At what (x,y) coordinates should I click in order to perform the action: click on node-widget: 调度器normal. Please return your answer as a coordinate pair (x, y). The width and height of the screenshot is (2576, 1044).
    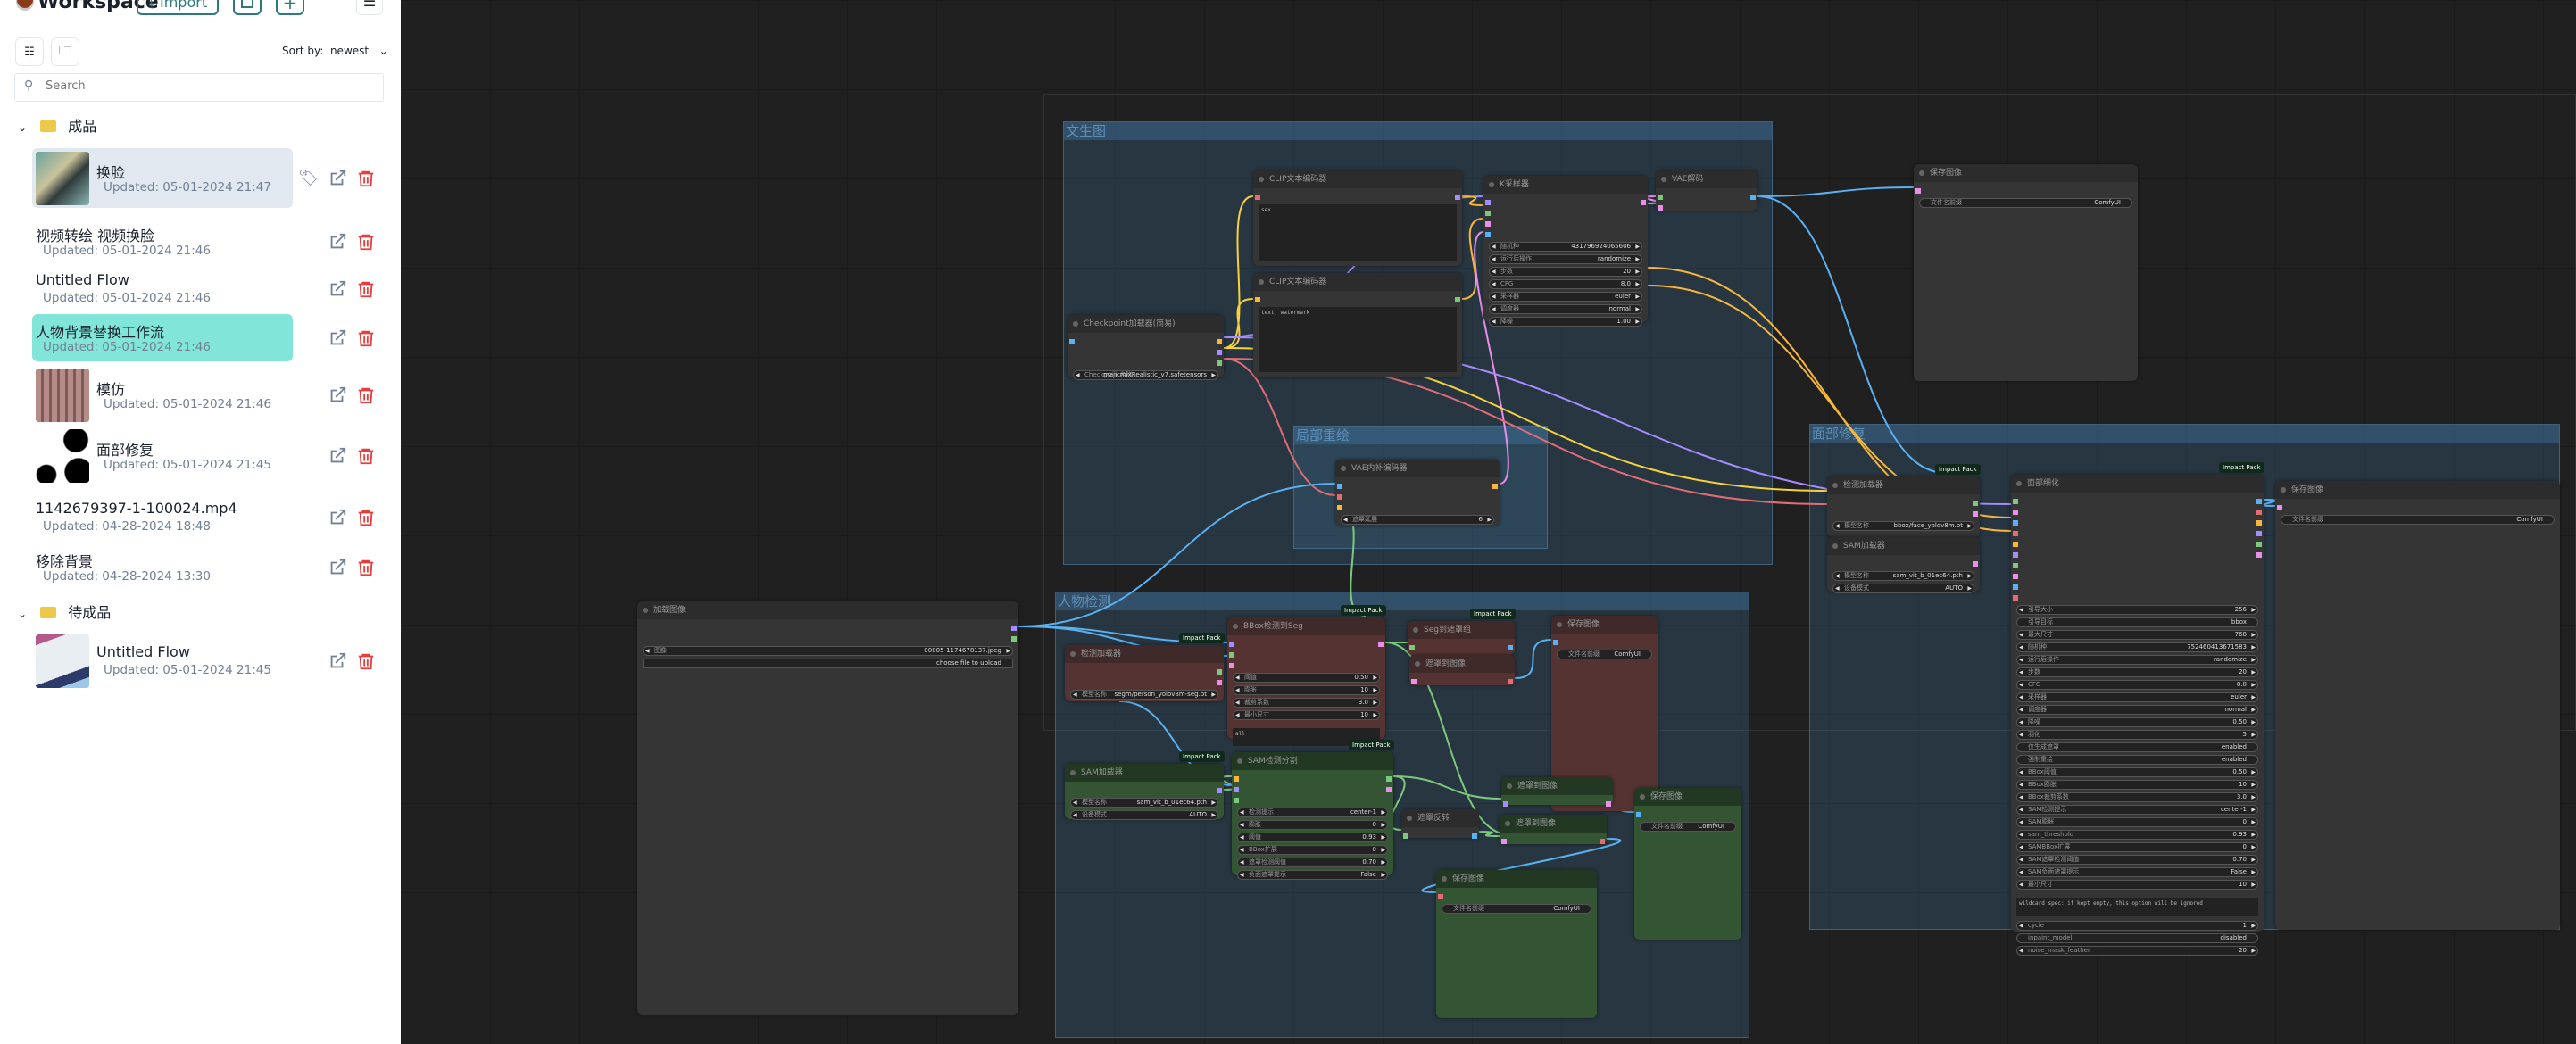
    Looking at the image, I should click on (1566, 309).